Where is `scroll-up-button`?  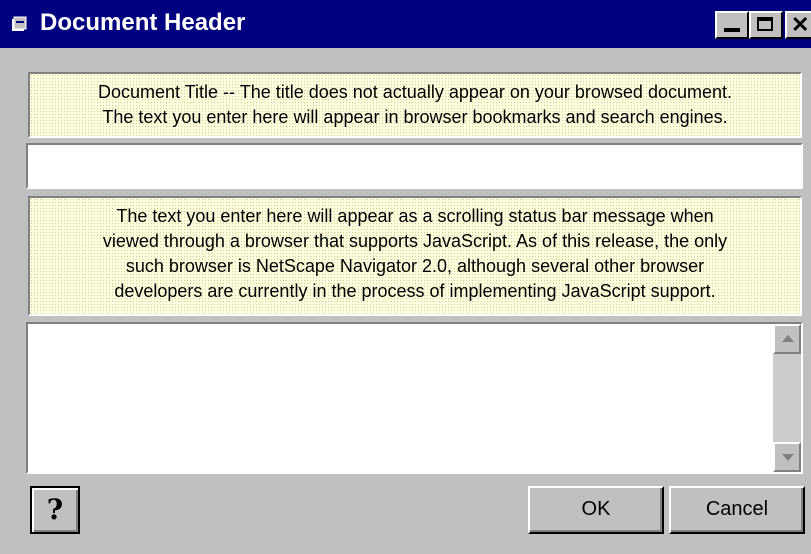 scroll-up-button is located at coordinates (787, 339).